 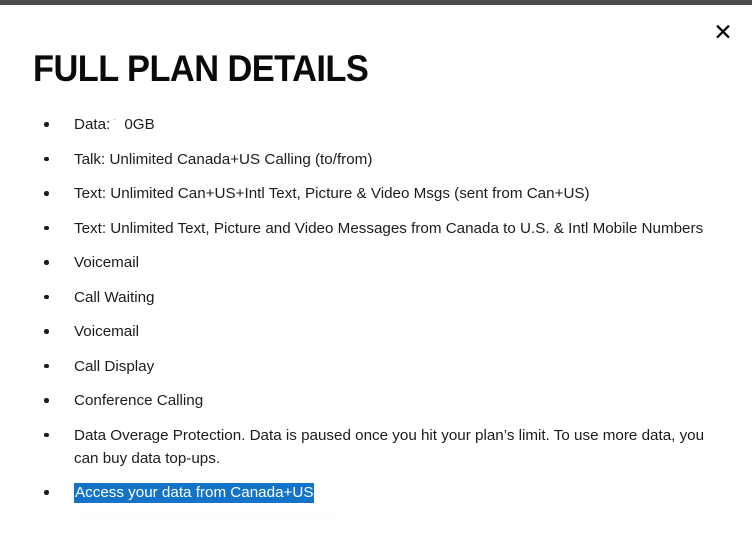 What do you see at coordinates (378, 400) in the screenshot?
I see `list-item: Conference Calling` at bounding box center [378, 400].